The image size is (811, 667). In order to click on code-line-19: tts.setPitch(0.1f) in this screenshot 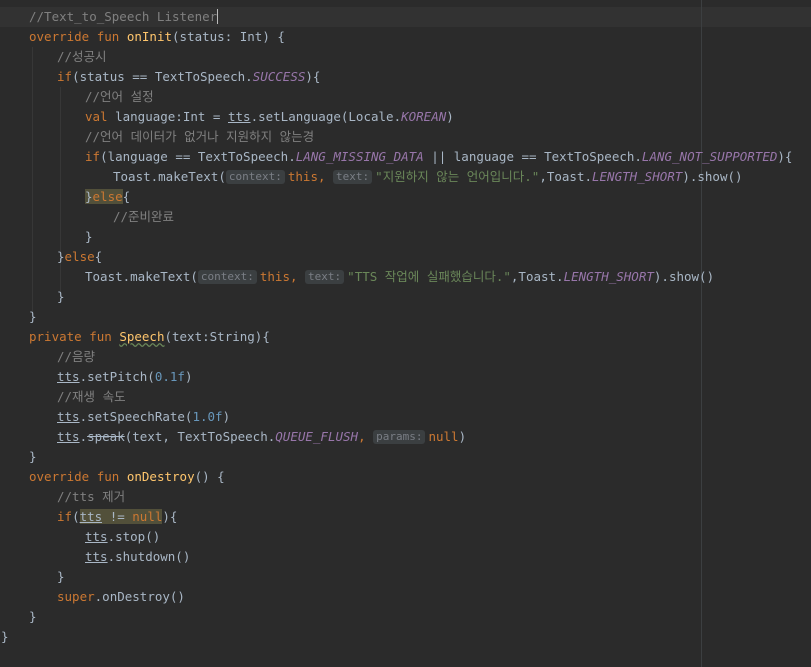, I will do `click(124, 377)`.